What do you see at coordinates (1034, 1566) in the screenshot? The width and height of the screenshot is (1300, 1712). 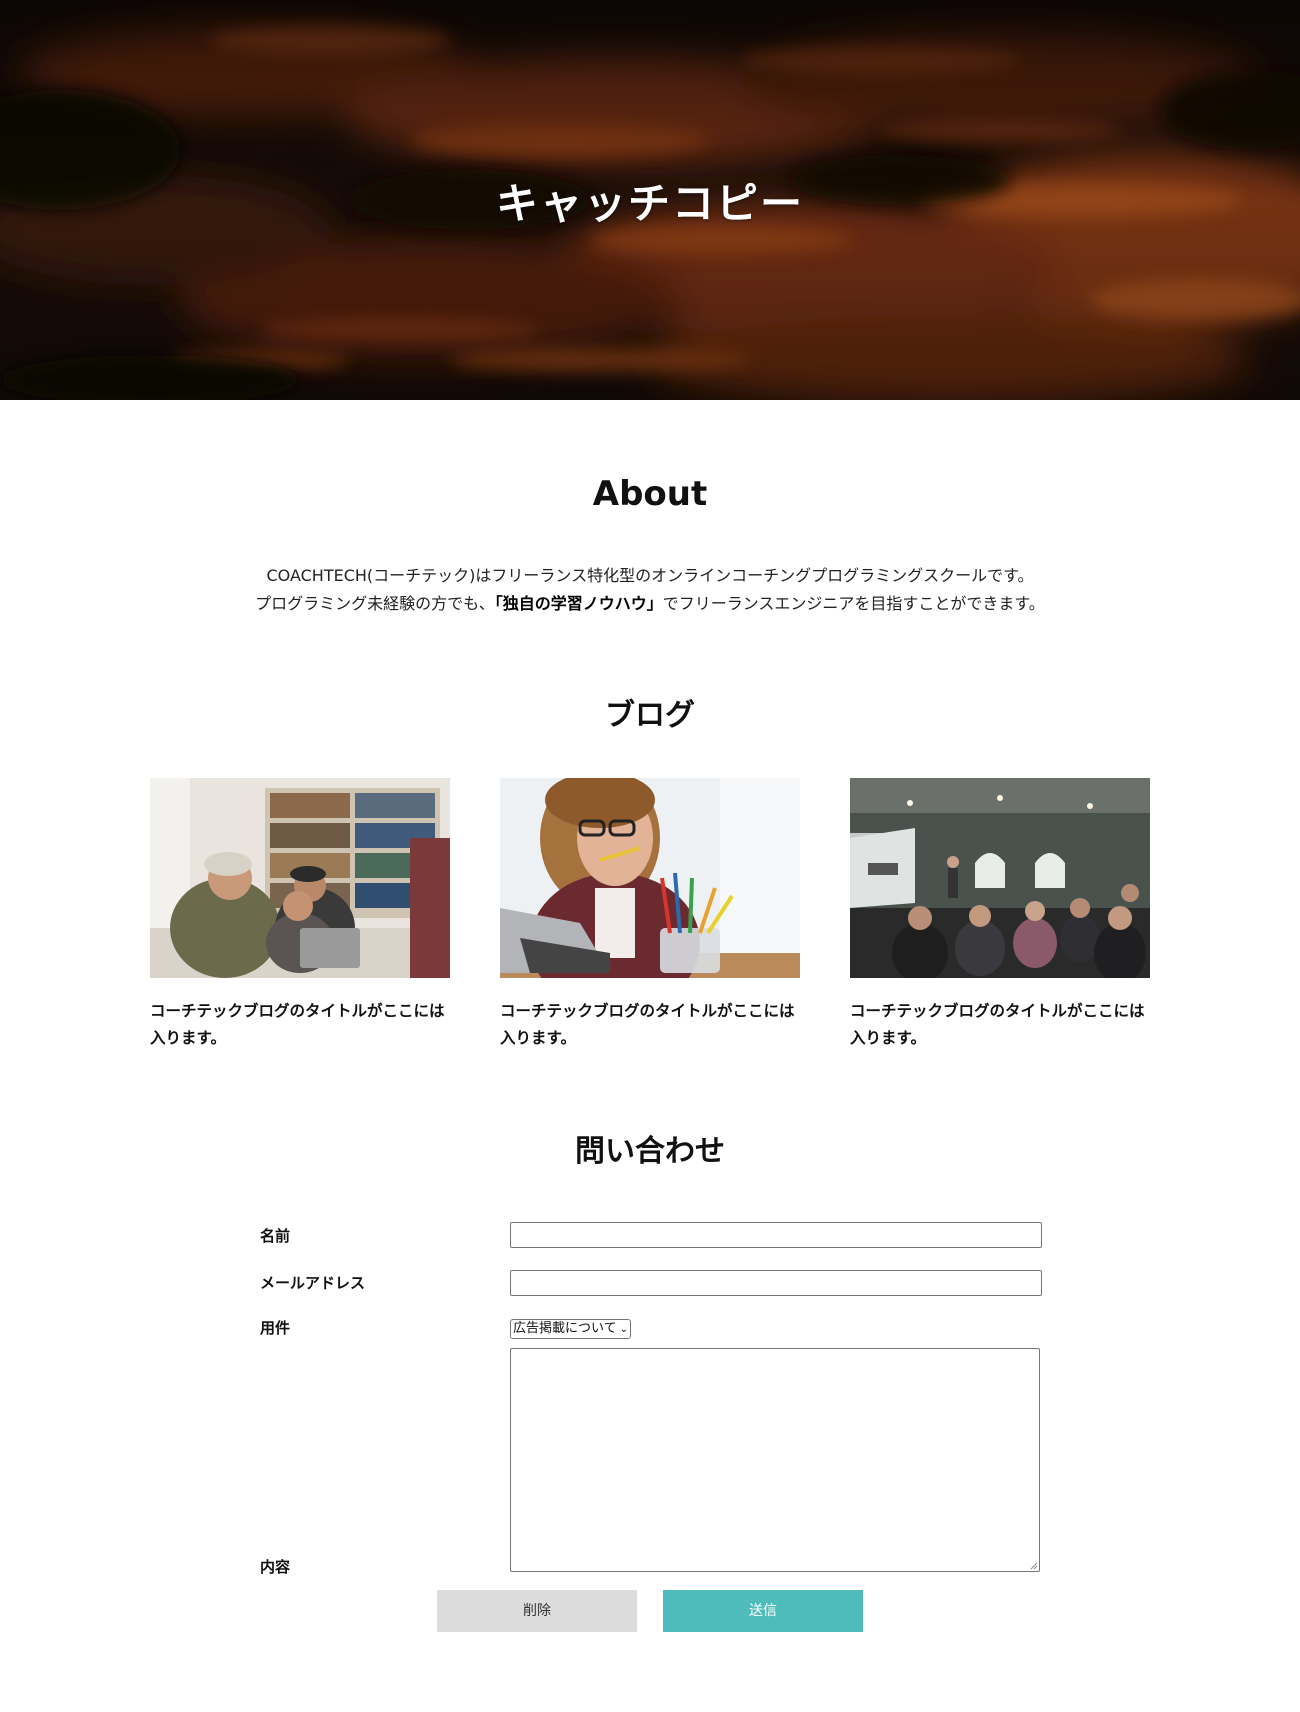 I see `resize-grip-icon` at bounding box center [1034, 1566].